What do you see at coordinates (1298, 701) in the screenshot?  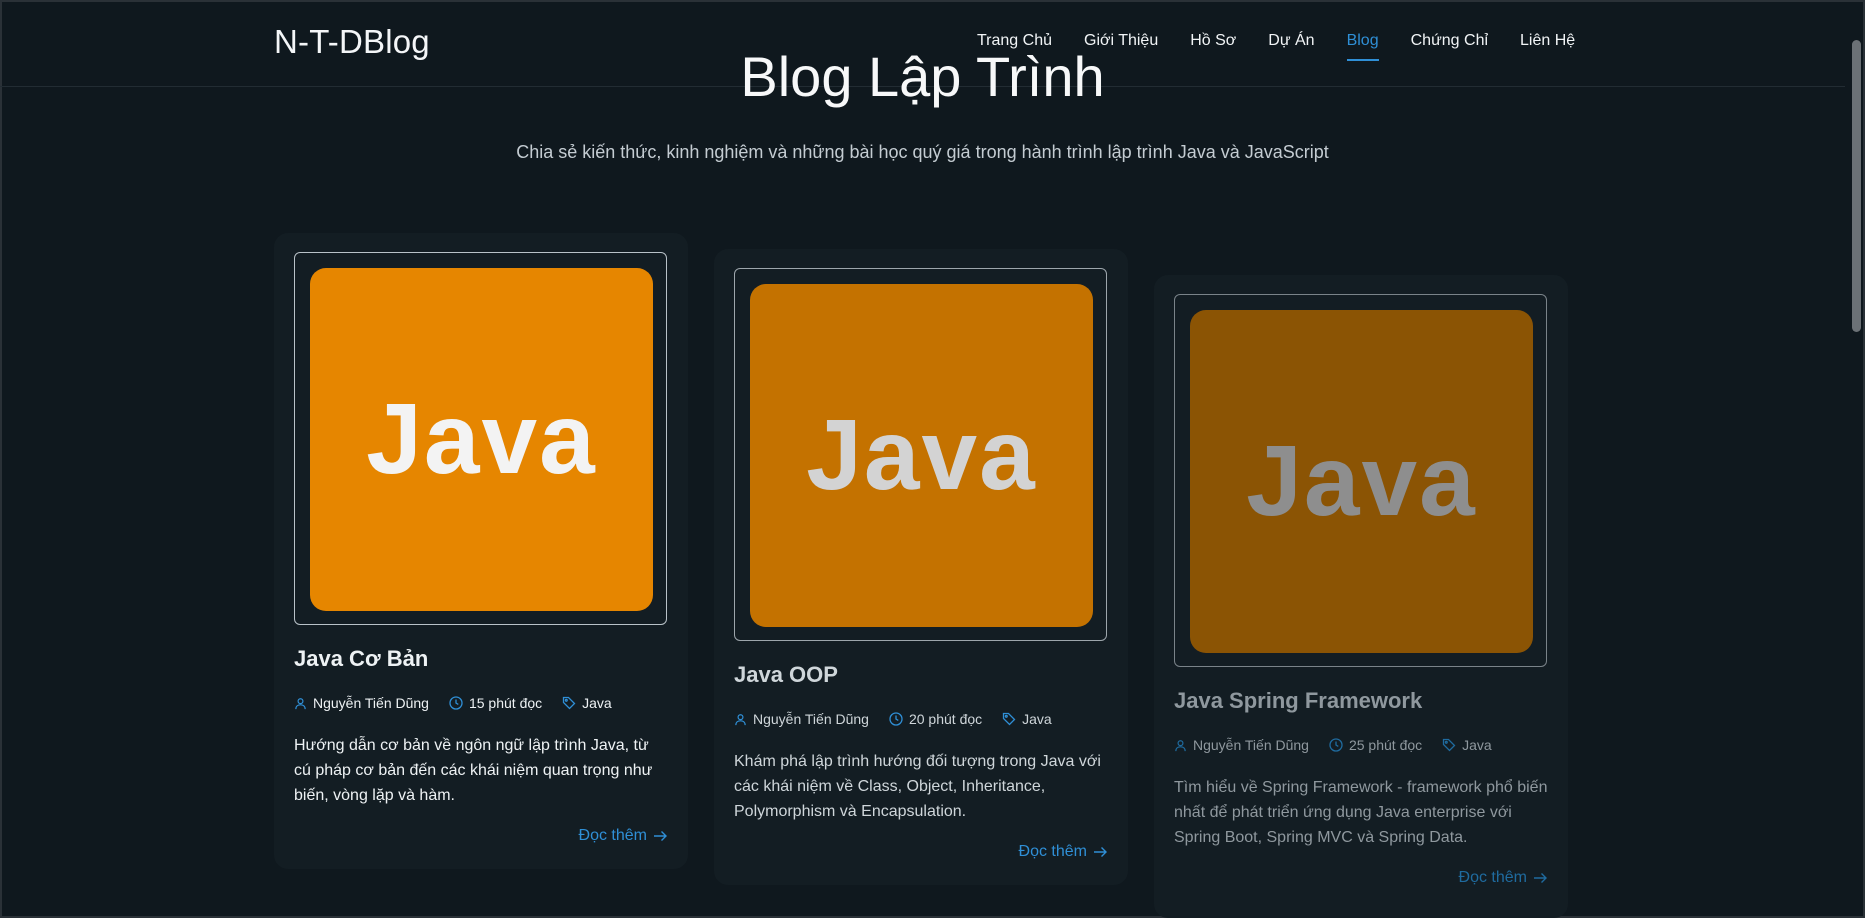 I see `card-title: Java Spring Framework` at bounding box center [1298, 701].